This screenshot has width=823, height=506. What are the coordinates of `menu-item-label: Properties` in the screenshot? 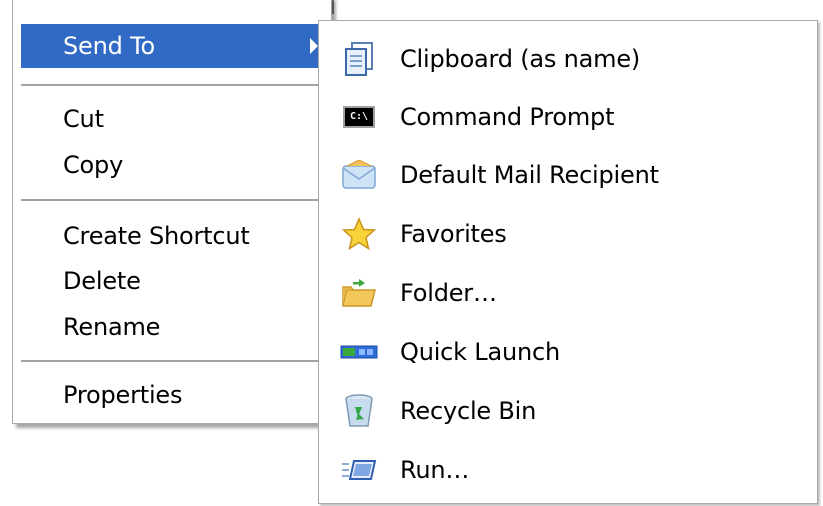 It's located at (123, 395).